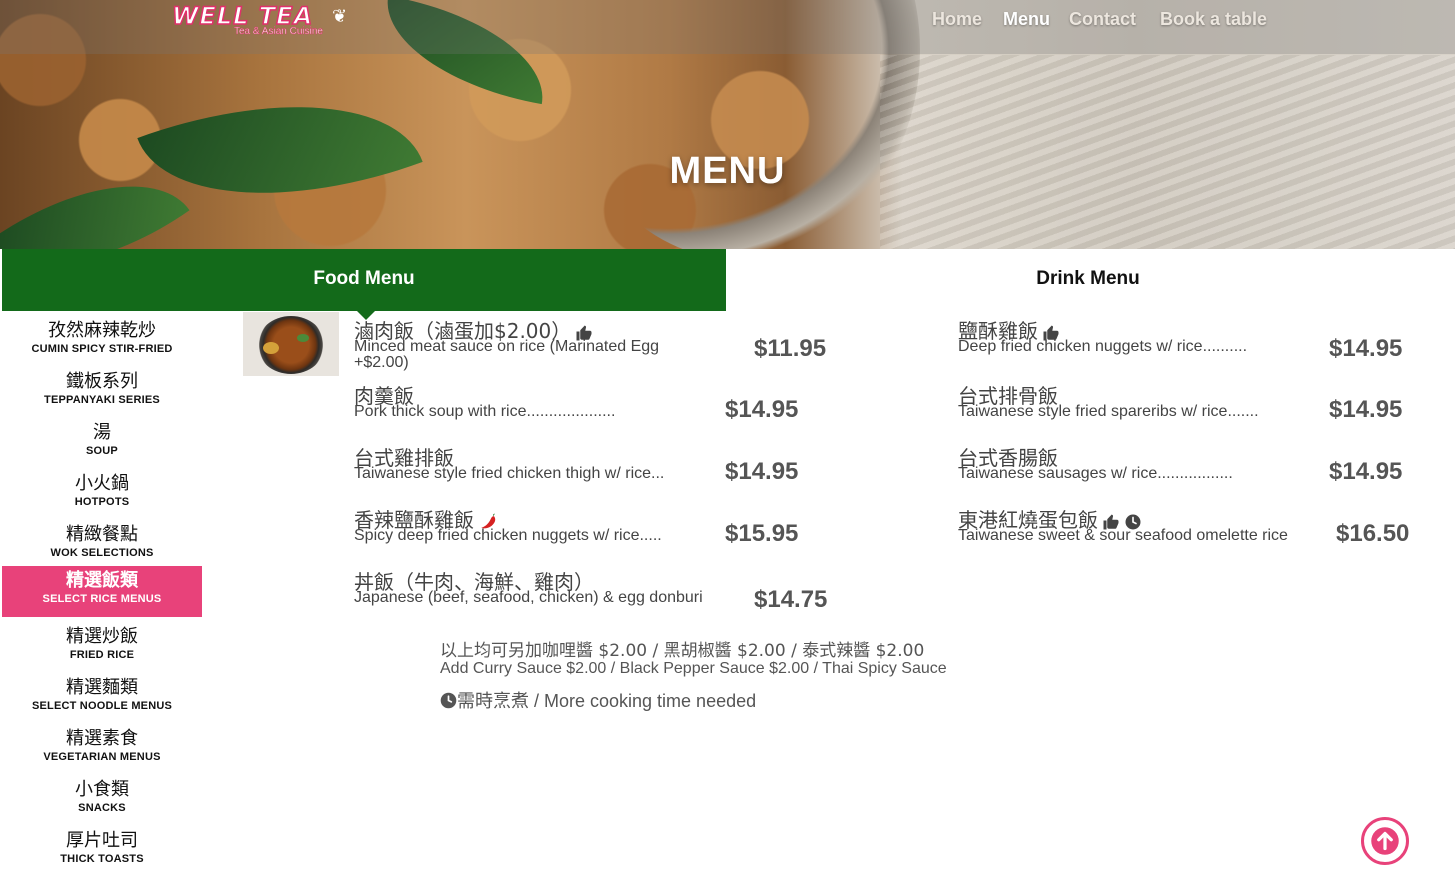 This screenshot has width=1455, height=875. Describe the element at coordinates (102, 349) in the screenshot. I see `category-label-en: CUMIN SPICY STIR-FRIED` at that location.